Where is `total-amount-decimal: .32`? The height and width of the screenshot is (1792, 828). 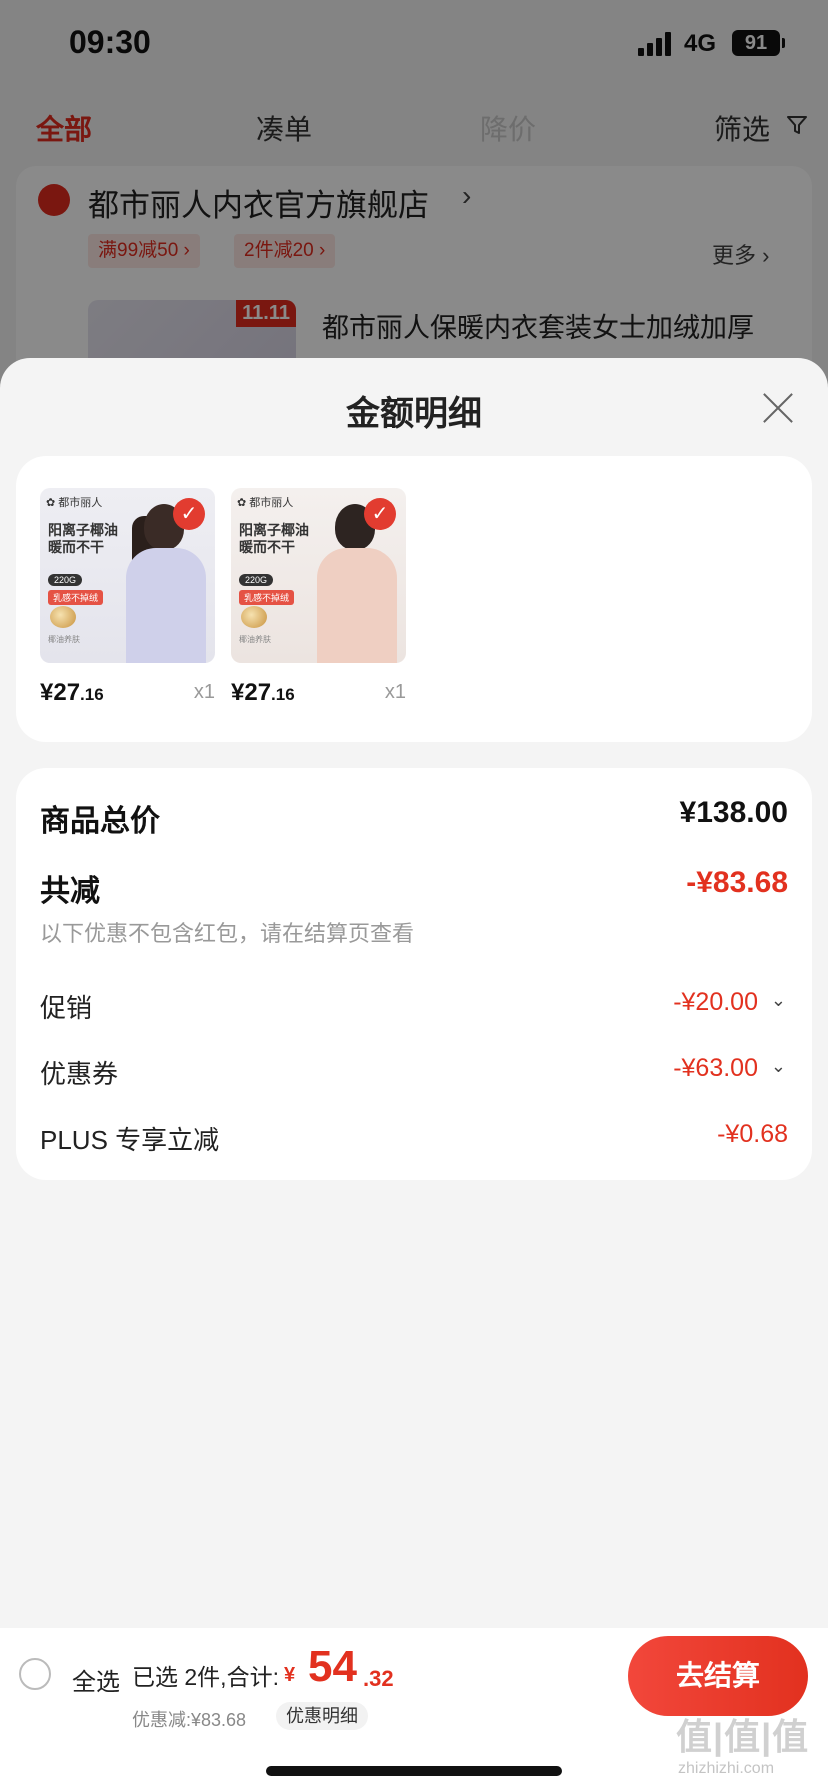 total-amount-decimal: .32 is located at coordinates (378, 1678).